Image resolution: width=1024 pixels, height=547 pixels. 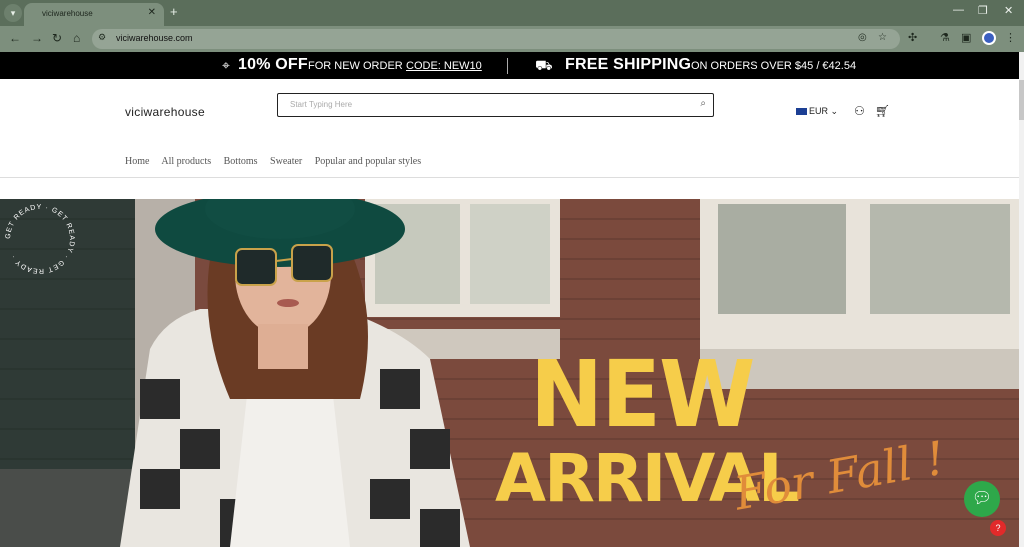 What do you see at coordinates (241, 161) in the screenshot?
I see `menu-item-bottoms: Bottoms` at bounding box center [241, 161].